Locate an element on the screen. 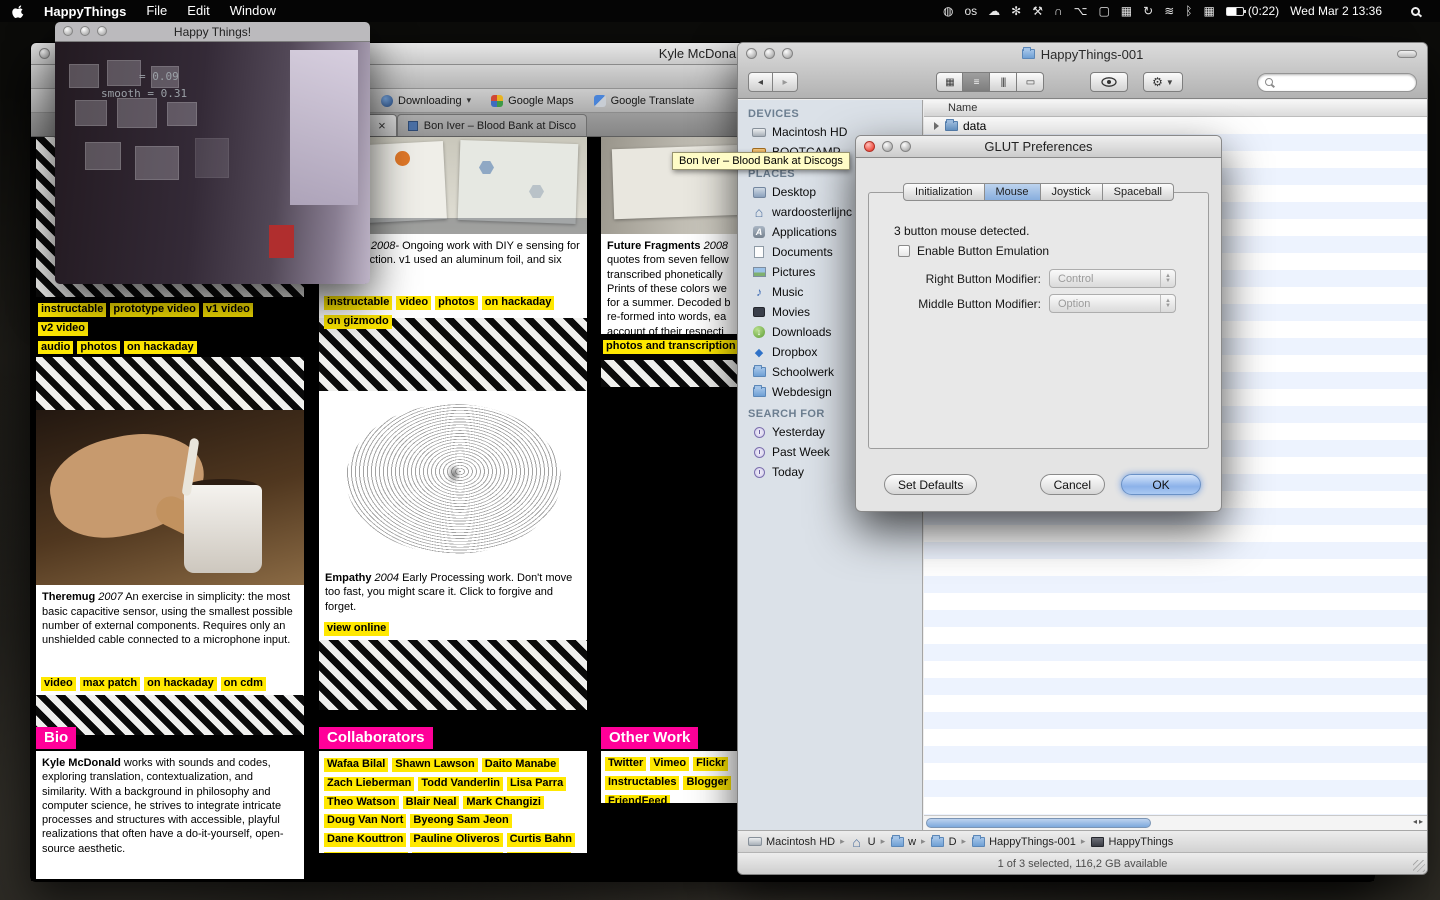 This screenshot has height=900, width=1440. app-menu: HappyThings is located at coordinates (85, 11).